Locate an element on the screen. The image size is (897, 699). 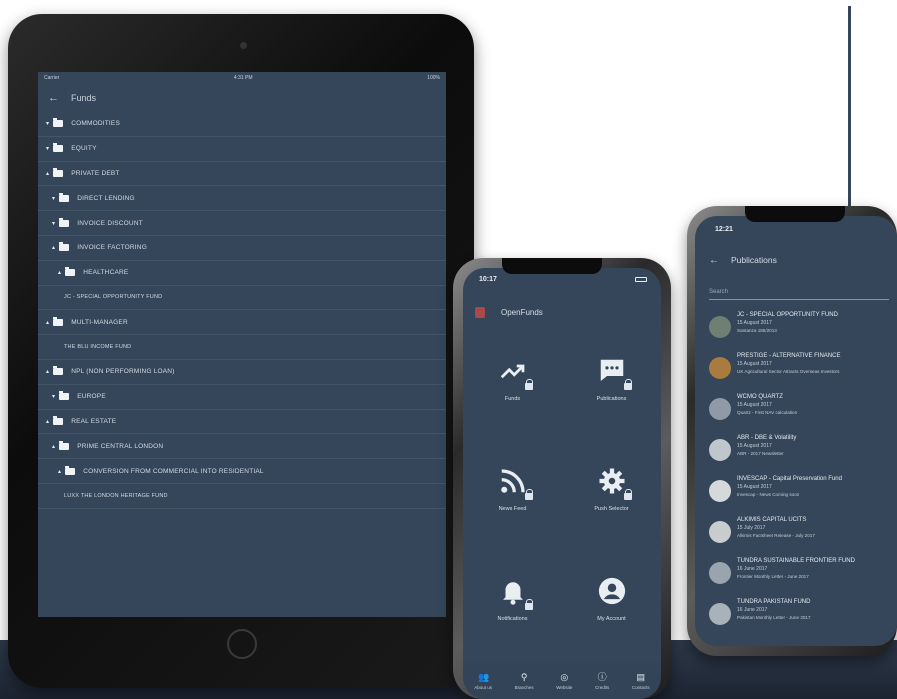
publication-title: INVESCAP - Capital Preservation Fund is located at coordinates (789, 479).